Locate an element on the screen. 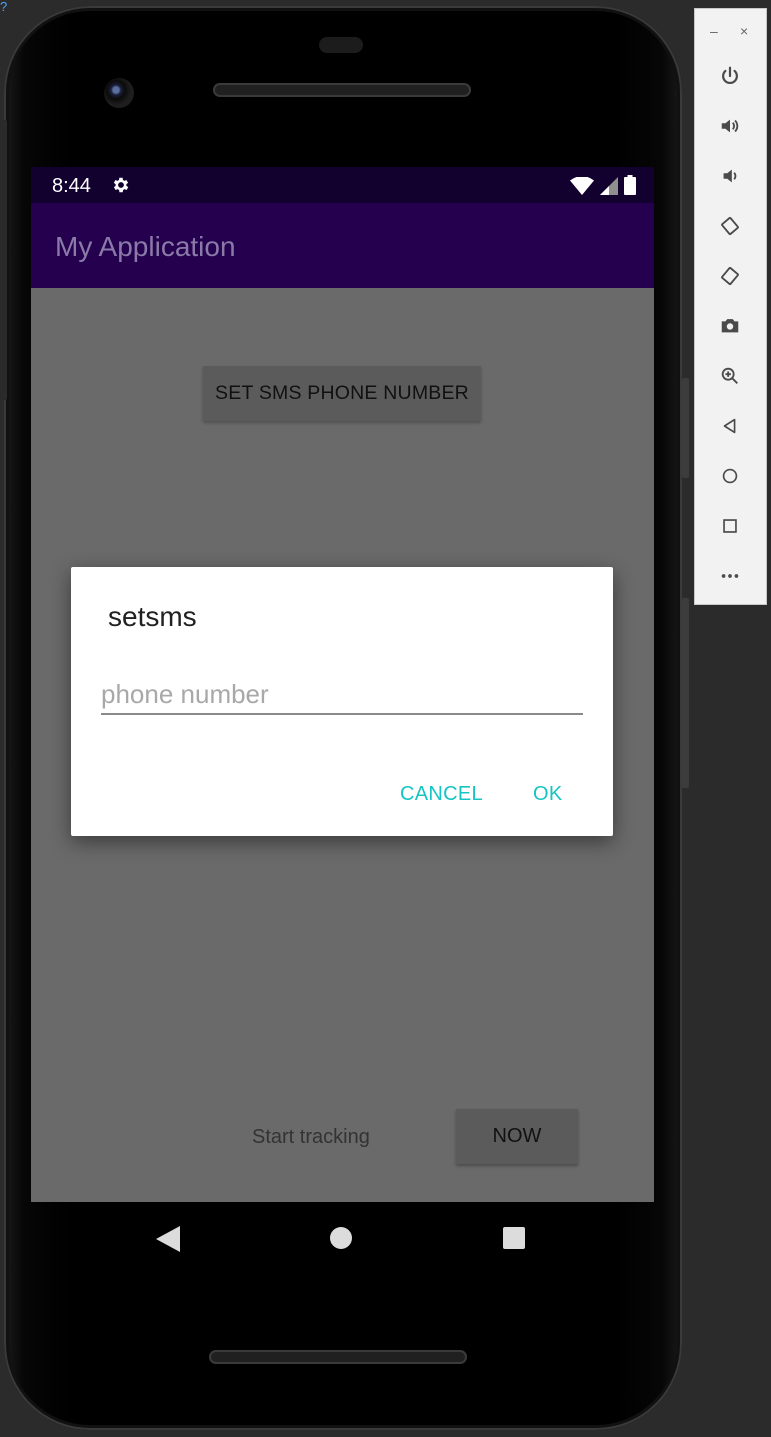  cancel-button: CANCEL is located at coordinates (441, 794).